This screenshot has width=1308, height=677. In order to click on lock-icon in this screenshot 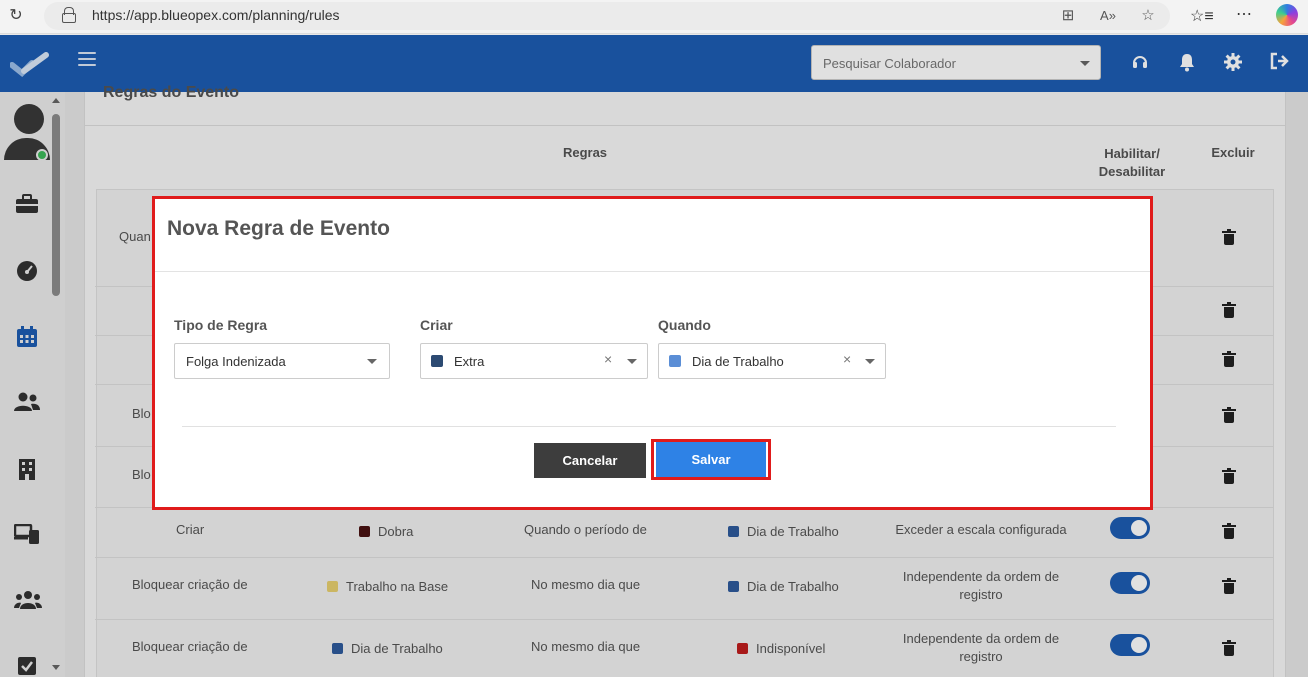, I will do `click(69, 15)`.